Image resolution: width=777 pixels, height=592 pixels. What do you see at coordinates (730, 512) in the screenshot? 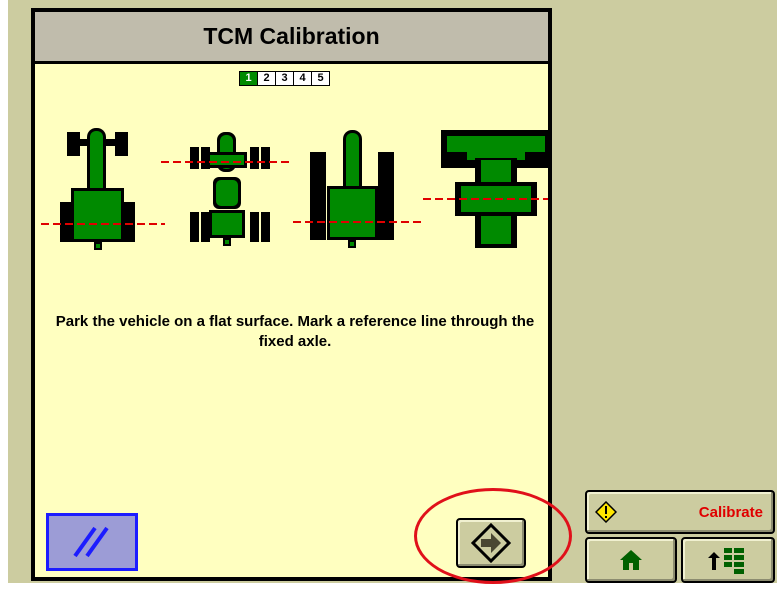
I see `calibrate-label: Calibrate` at bounding box center [730, 512].